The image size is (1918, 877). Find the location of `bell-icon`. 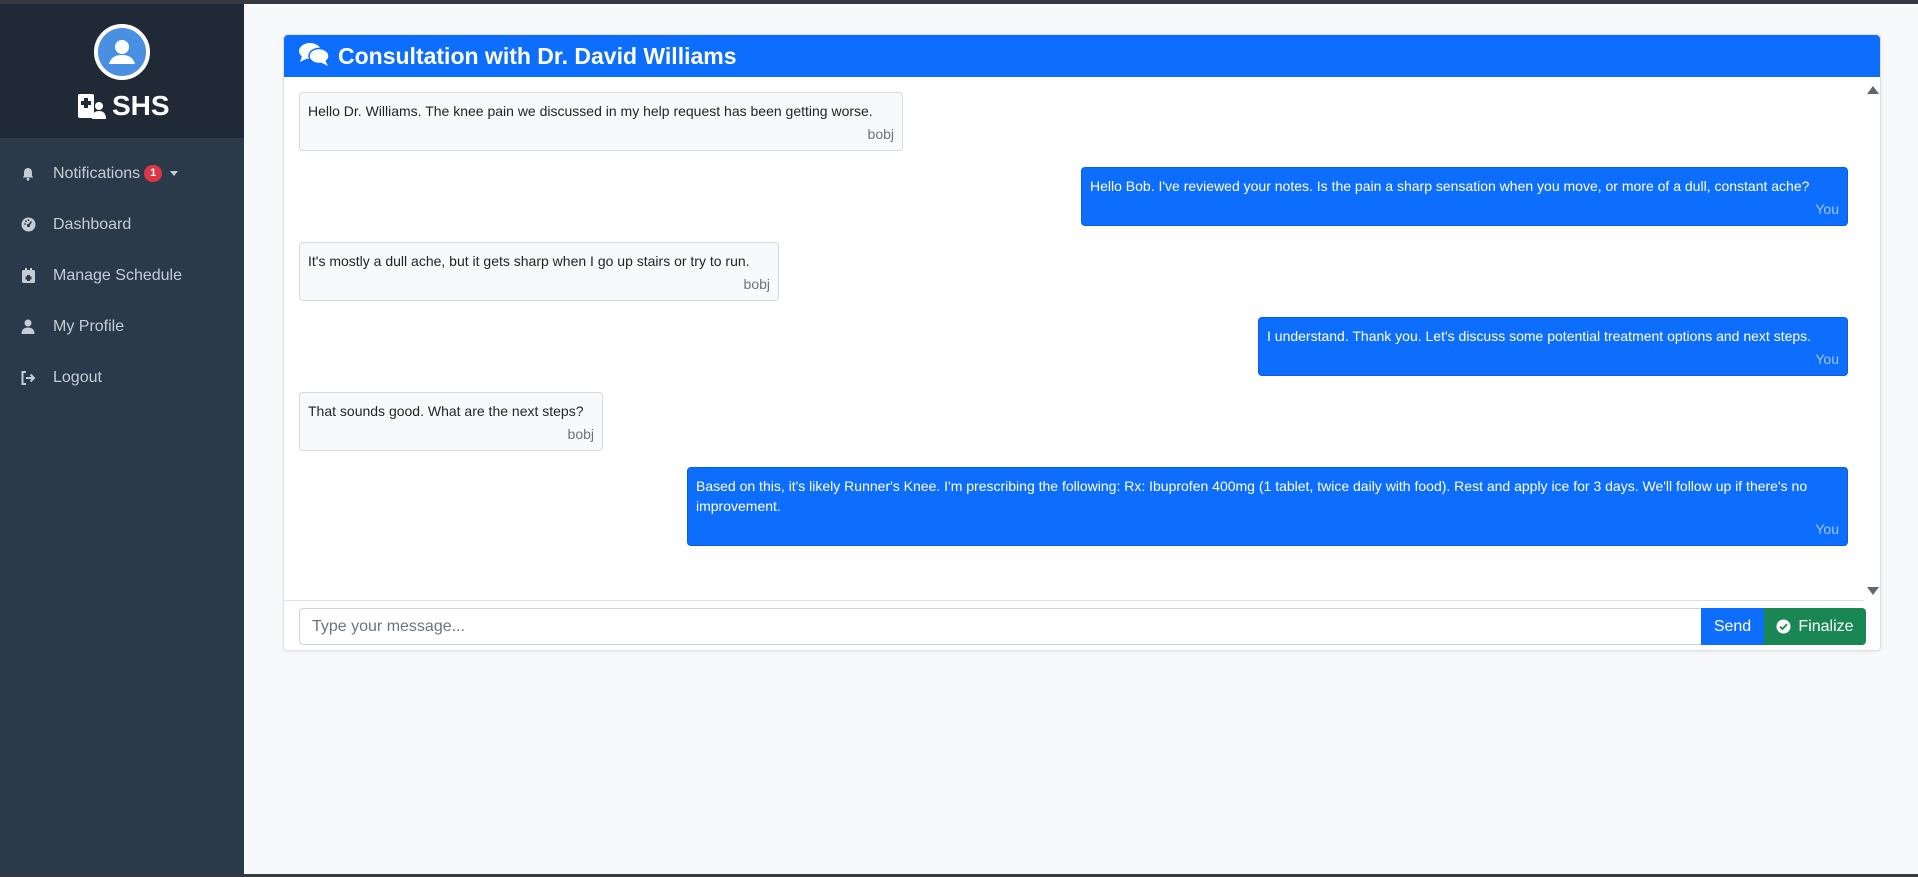

bell-icon is located at coordinates (28, 174).